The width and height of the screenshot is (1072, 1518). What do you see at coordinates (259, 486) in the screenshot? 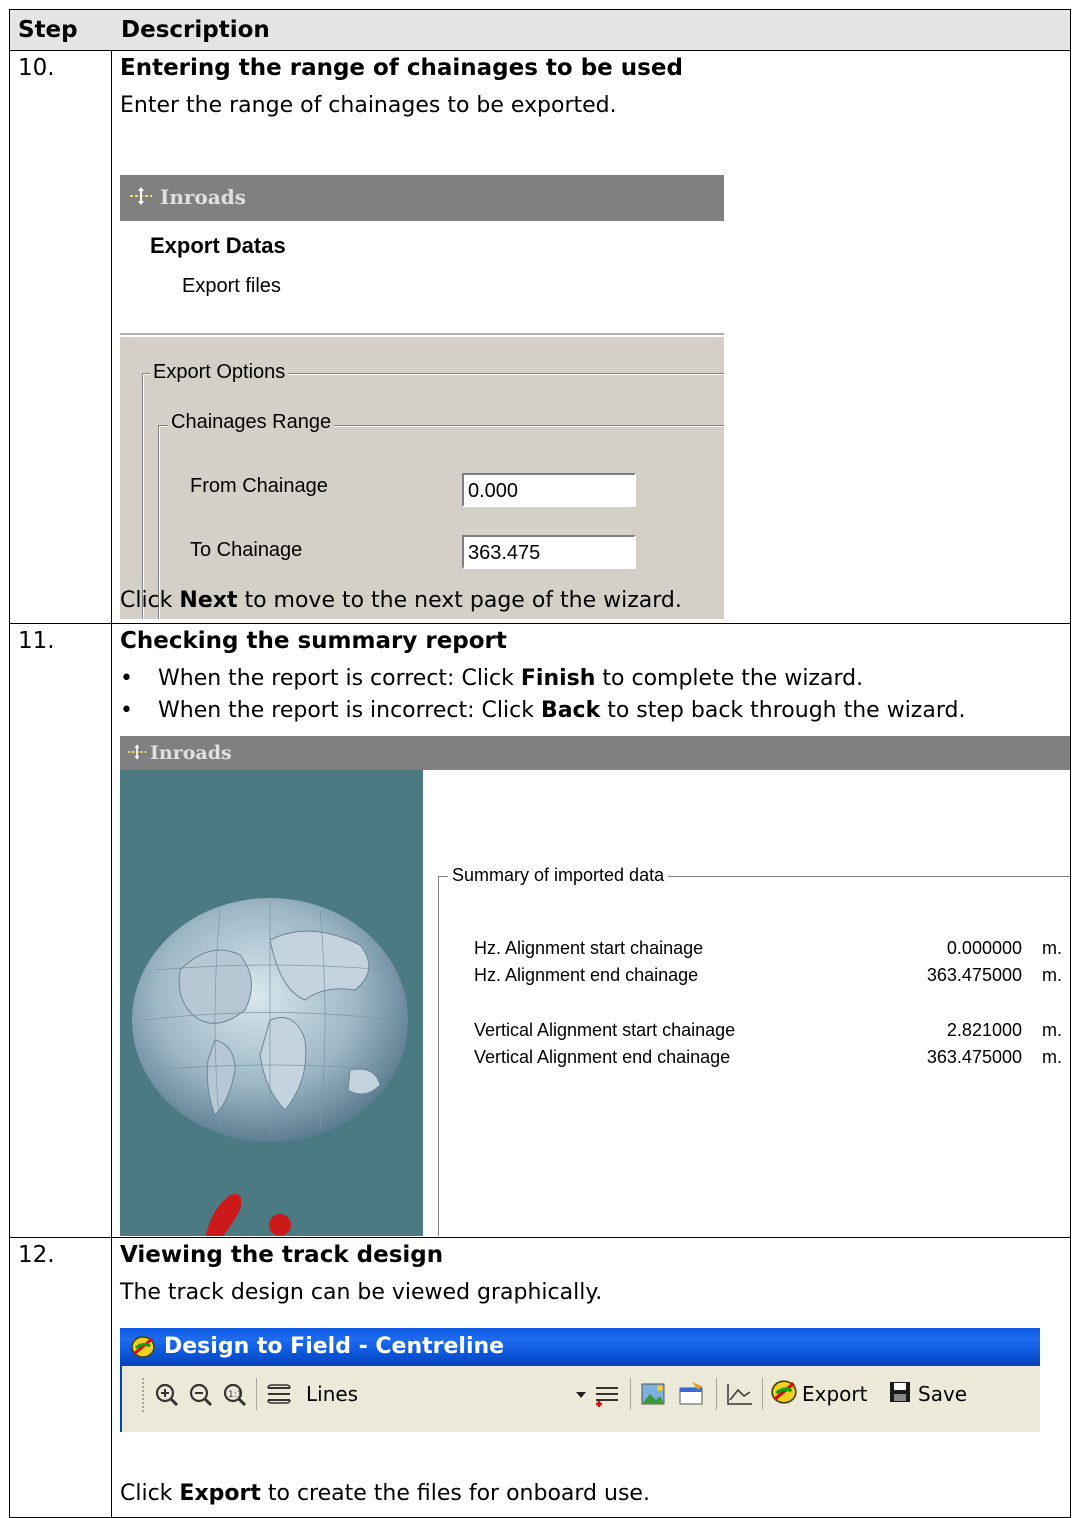
I see `from-chainage-label: From Chainage` at bounding box center [259, 486].